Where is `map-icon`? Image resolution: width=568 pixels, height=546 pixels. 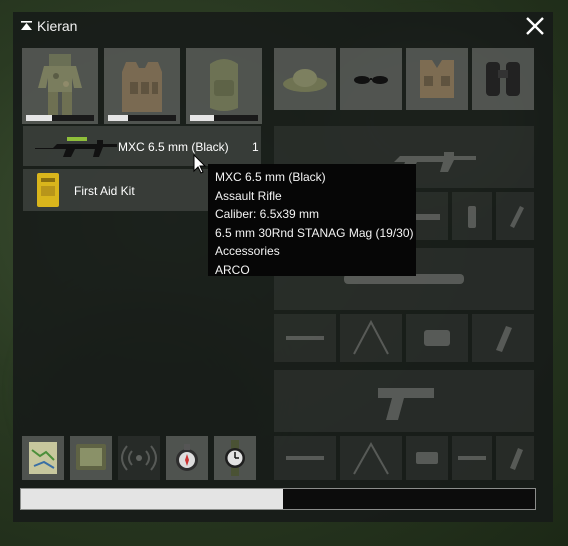
map-icon is located at coordinates (43, 458).